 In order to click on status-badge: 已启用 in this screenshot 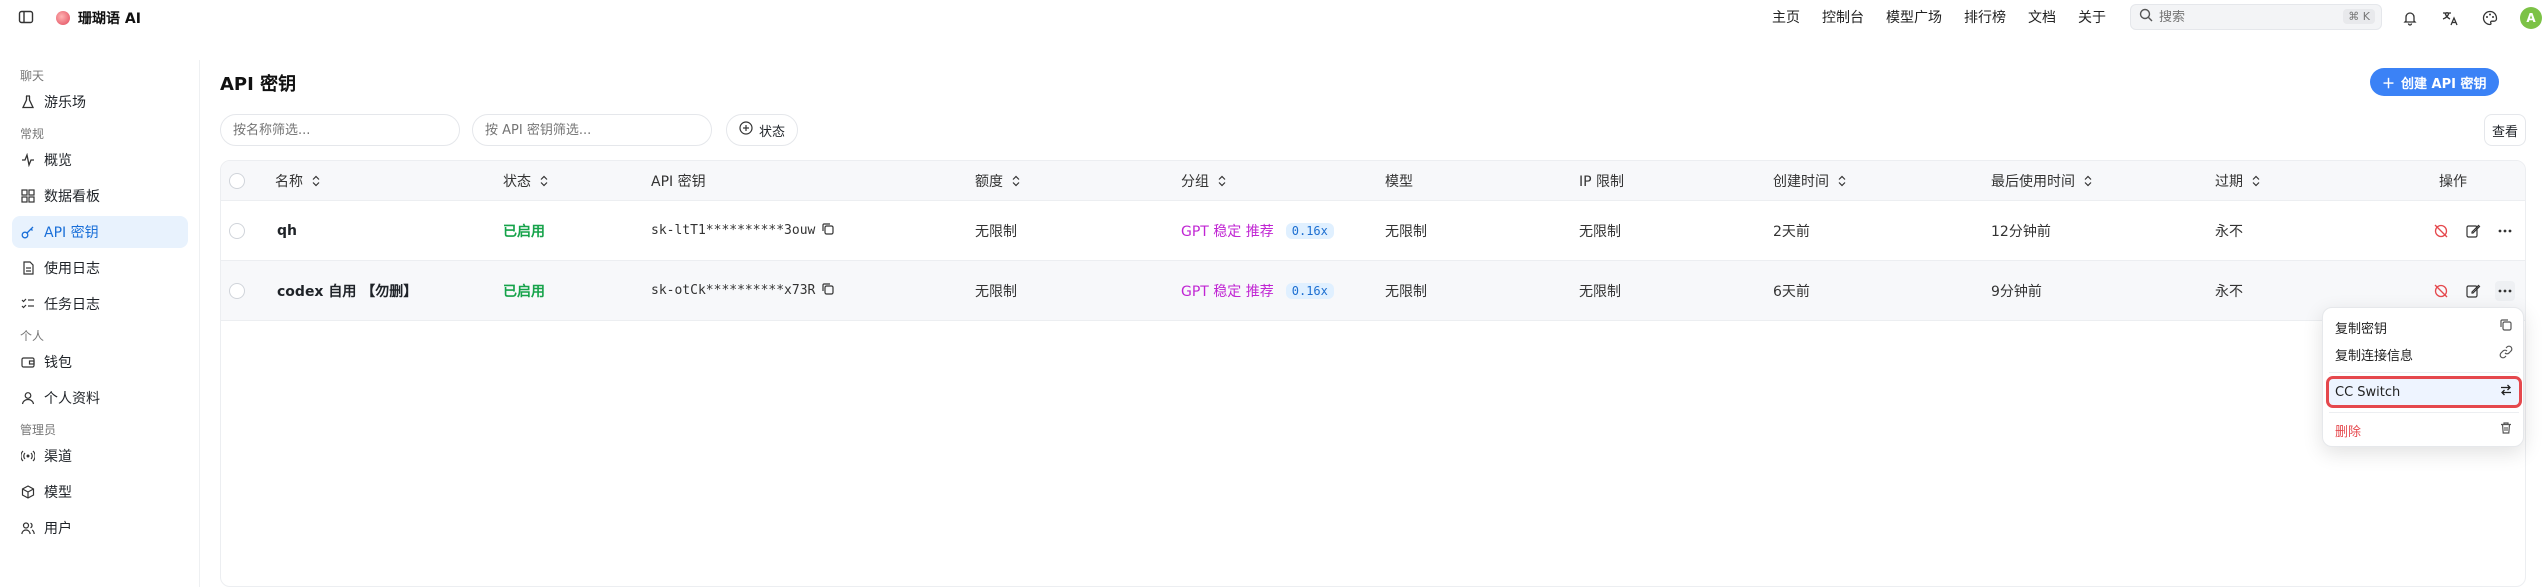, I will do `click(524, 231)`.